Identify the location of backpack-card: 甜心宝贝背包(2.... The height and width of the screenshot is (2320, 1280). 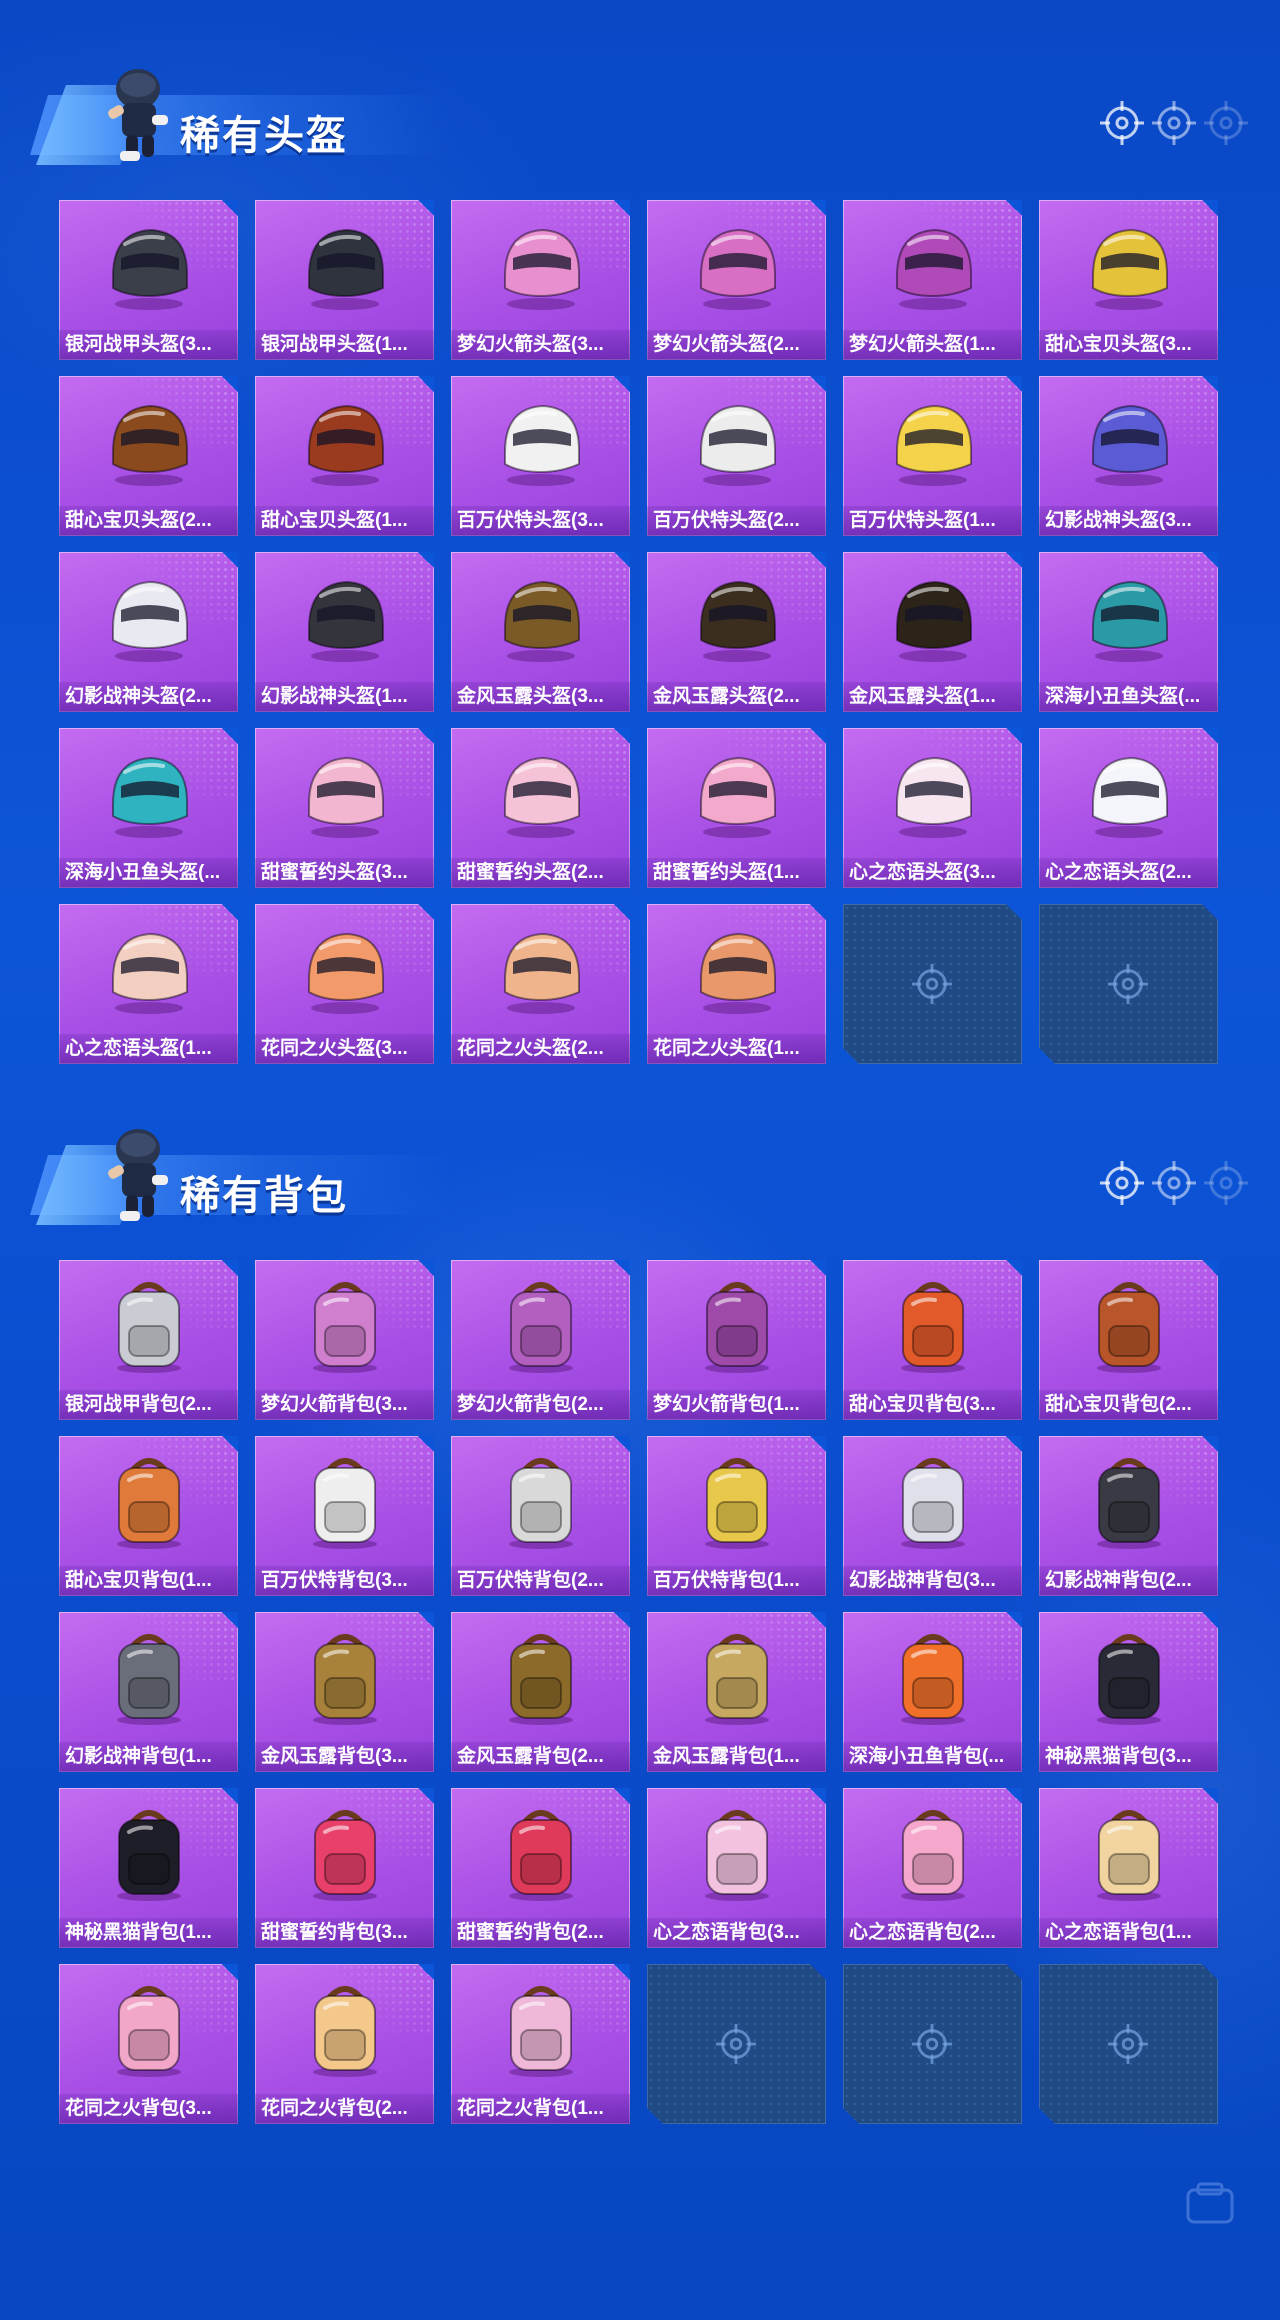
(1128, 1340).